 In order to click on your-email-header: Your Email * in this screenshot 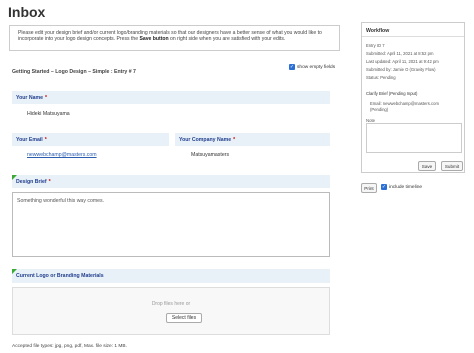, I will do `click(90, 139)`.